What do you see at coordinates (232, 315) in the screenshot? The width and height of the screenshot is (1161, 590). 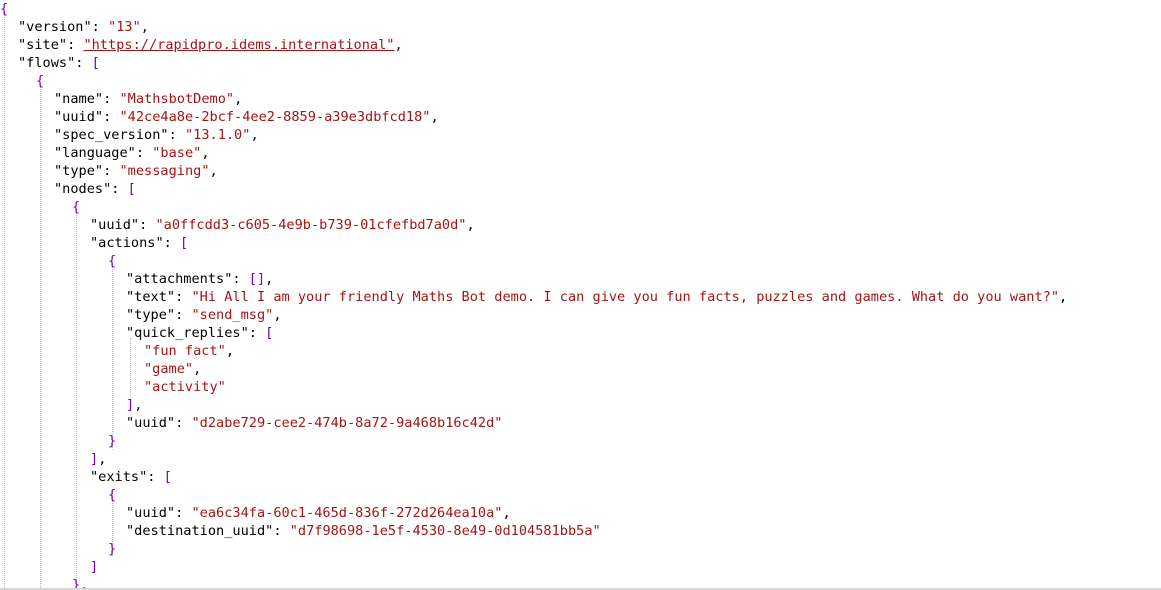 I see `json-value: "send_msg"` at bounding box center [232, 315].